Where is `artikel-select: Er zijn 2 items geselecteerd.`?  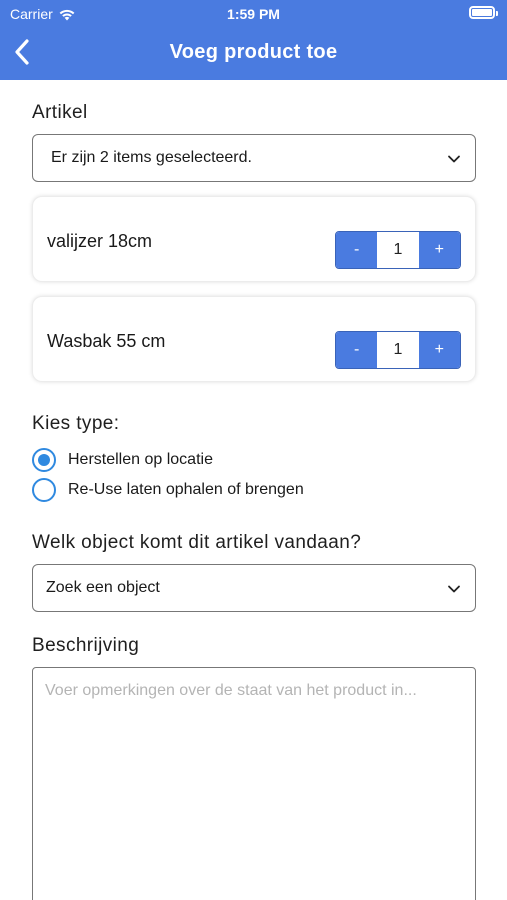
artikel-select: Er zijn 2 items geselecteerd. is located at coordinates (254, 158).